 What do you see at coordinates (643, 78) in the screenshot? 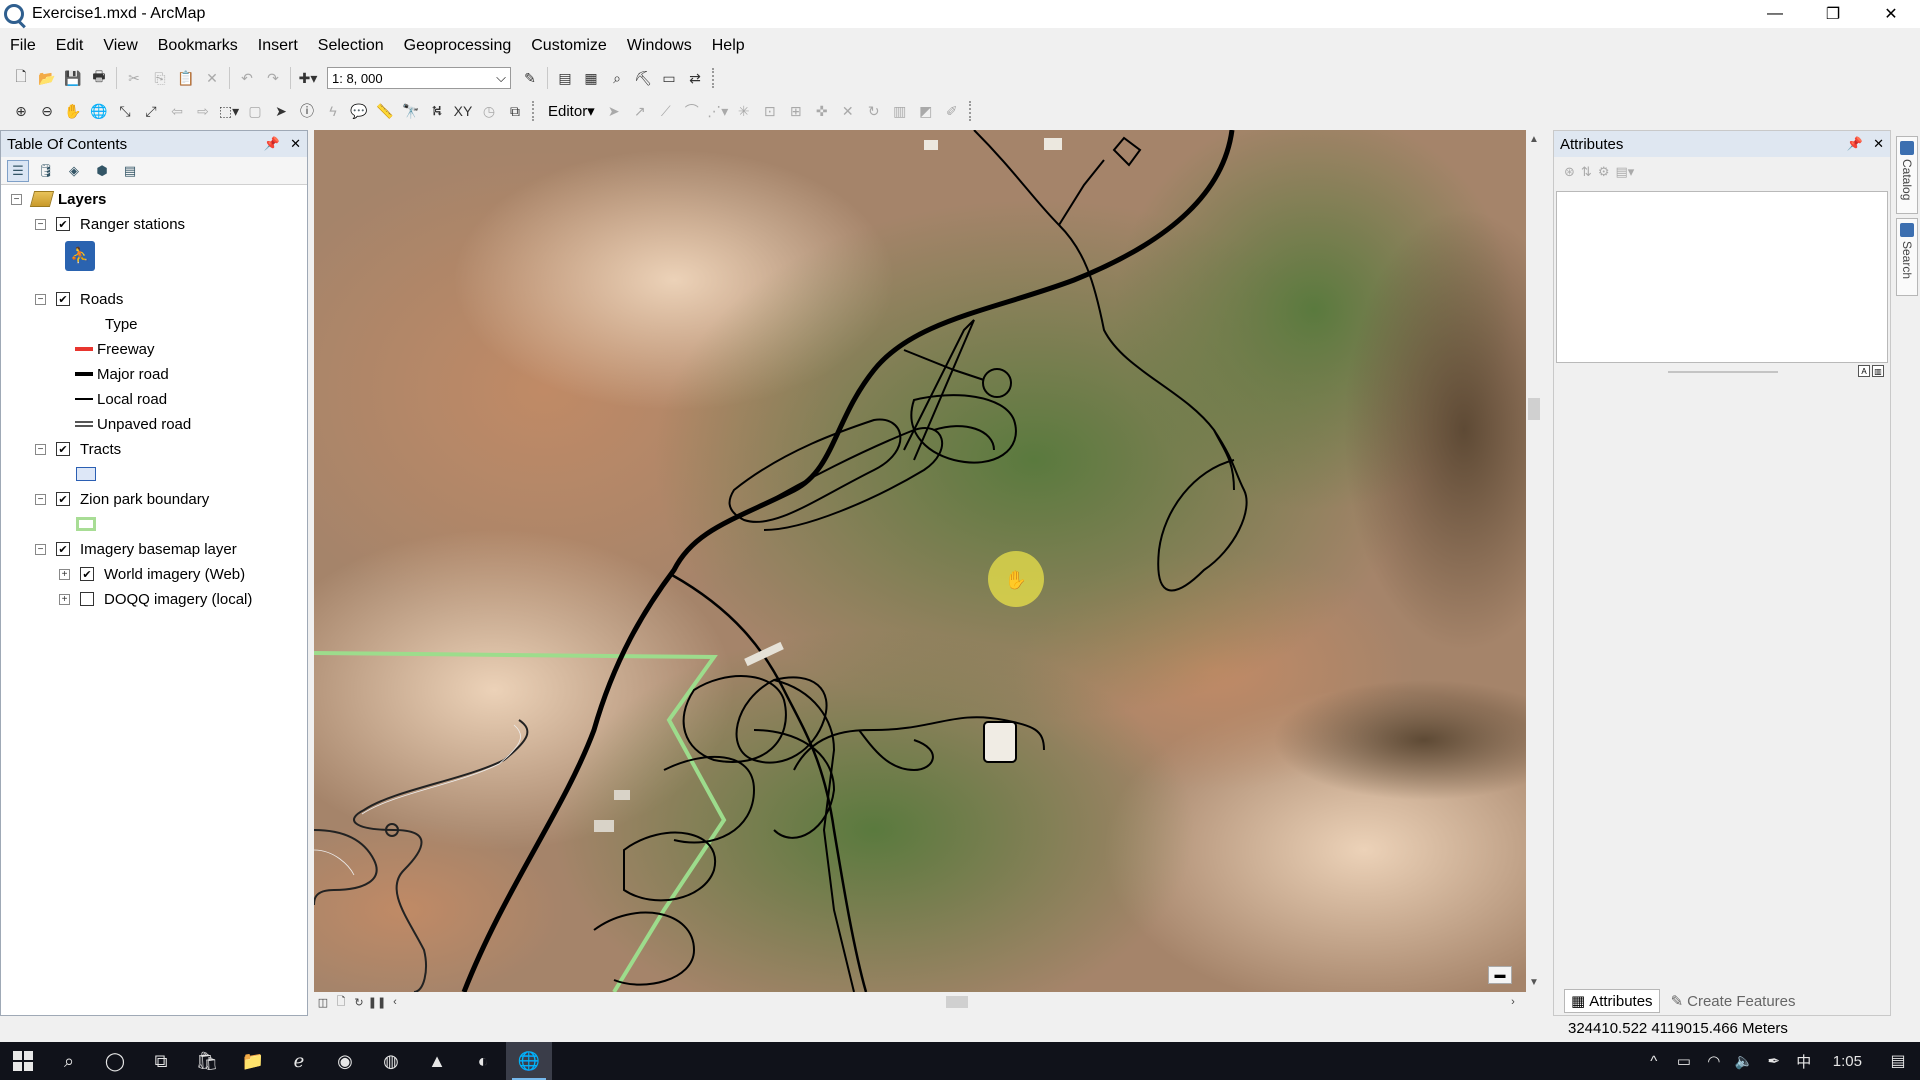
I see `arctoolbox-icon: ⛏` at bounding box center [643, 78].